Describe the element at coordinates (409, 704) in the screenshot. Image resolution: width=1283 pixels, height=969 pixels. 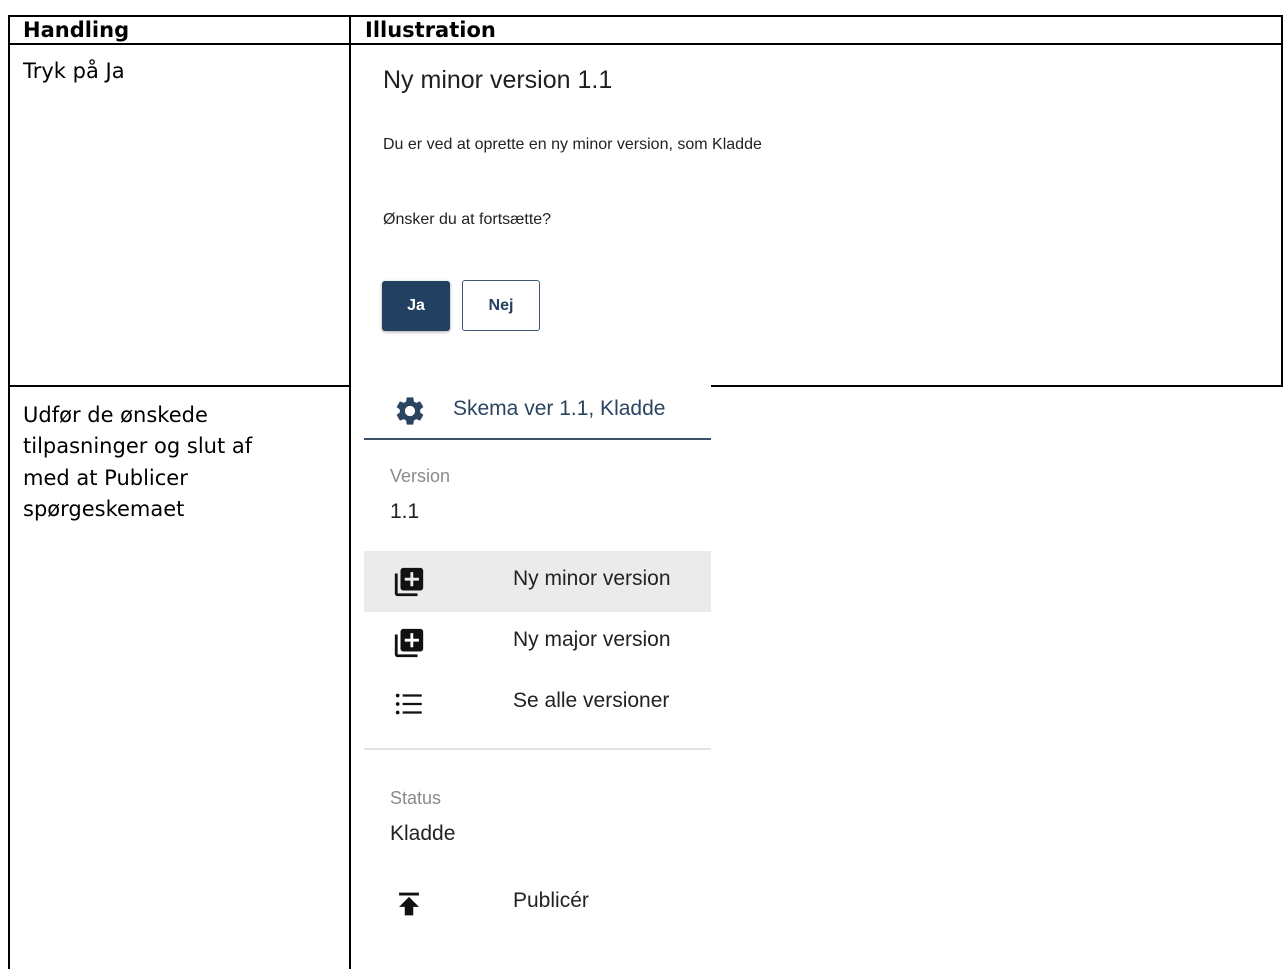
I see `list-icon` at that location.